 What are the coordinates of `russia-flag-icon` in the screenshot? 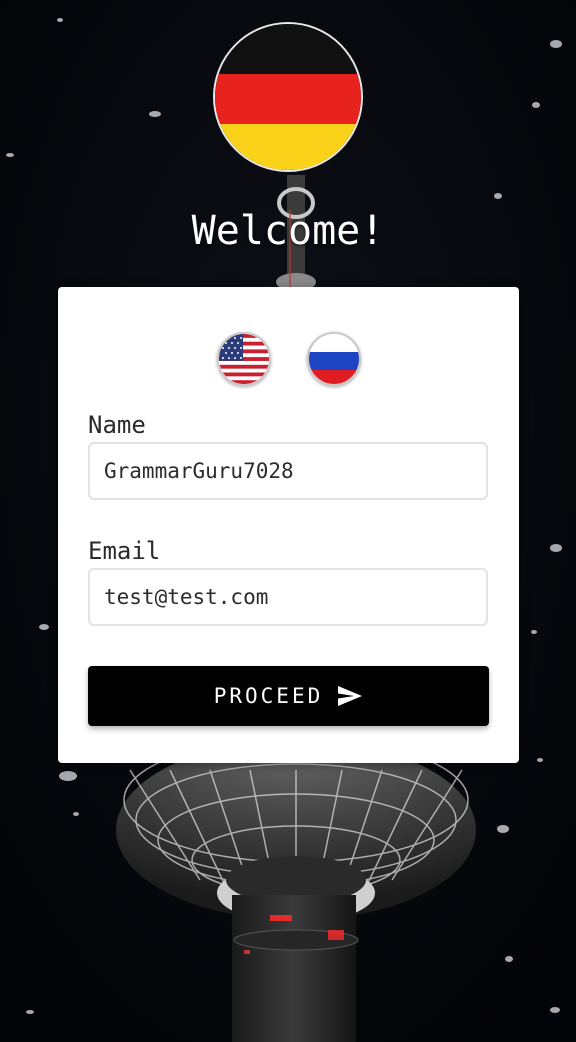 It's located at (334, 359).